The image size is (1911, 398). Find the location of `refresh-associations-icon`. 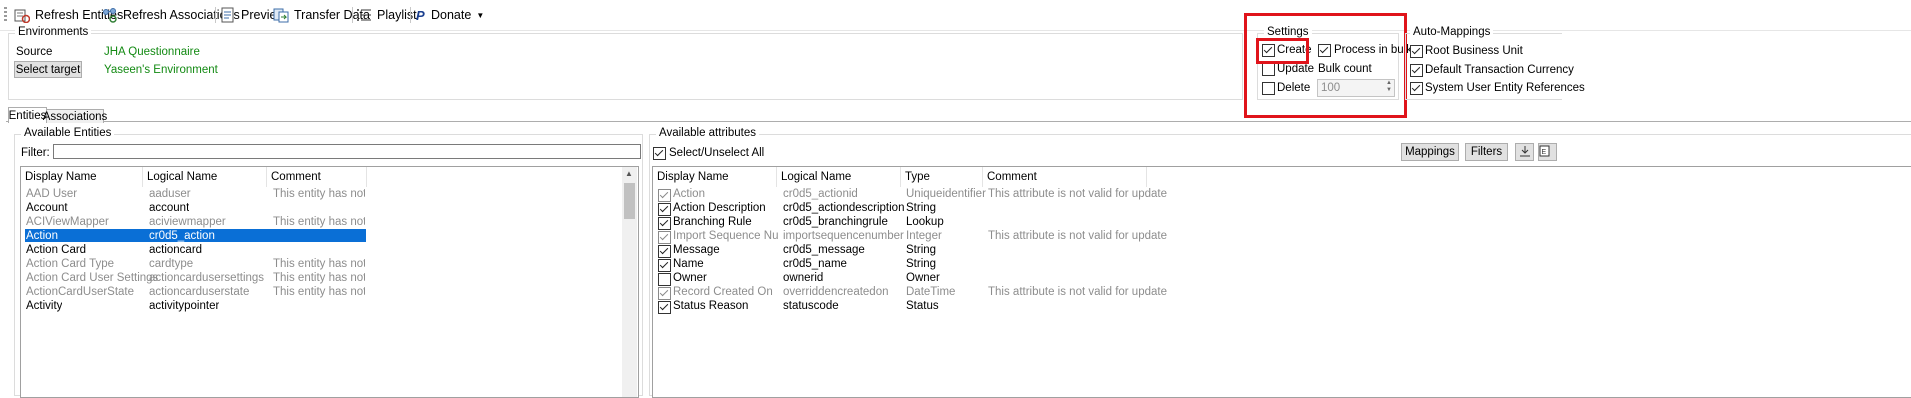

refresh-associations-icon is located at coordinates (110, 15).